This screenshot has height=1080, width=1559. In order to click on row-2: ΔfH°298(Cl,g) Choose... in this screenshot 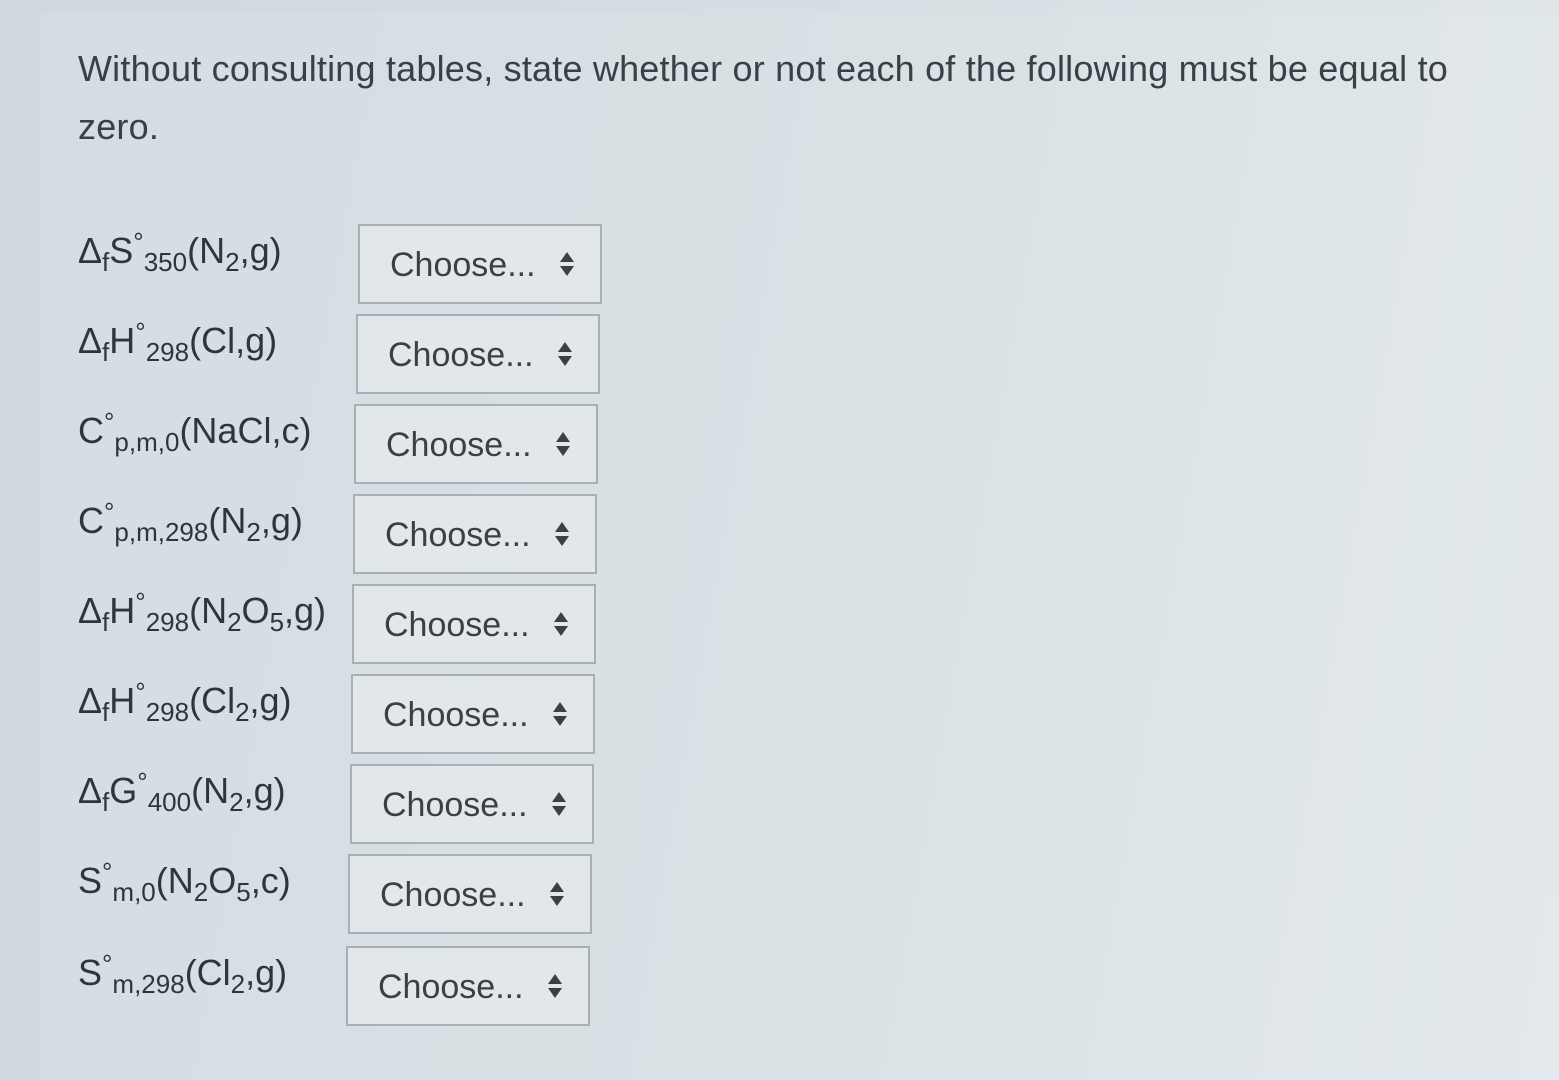, I will do `click(350, 355)`.